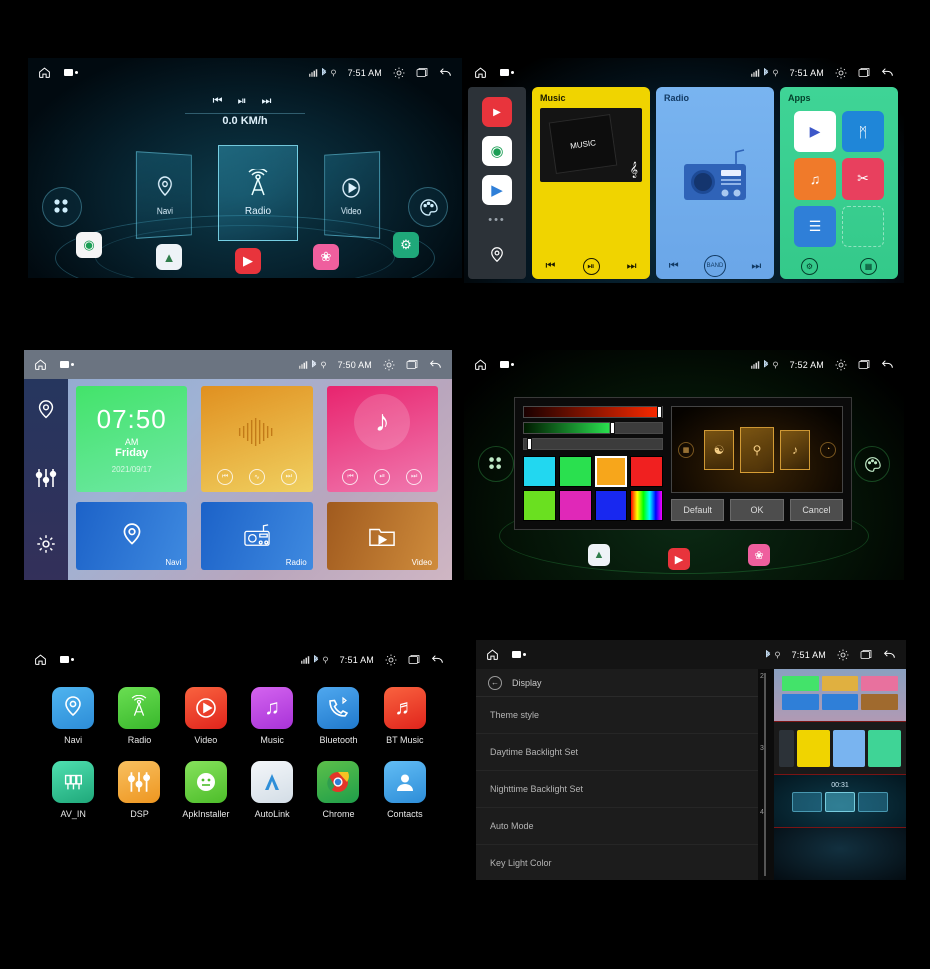 This screenshot has width=930, height=969. What do you see at coordinates (256, 476) in the screenshot?
I see `eq-wave-button: ∿` at bounding box center [256, 476].